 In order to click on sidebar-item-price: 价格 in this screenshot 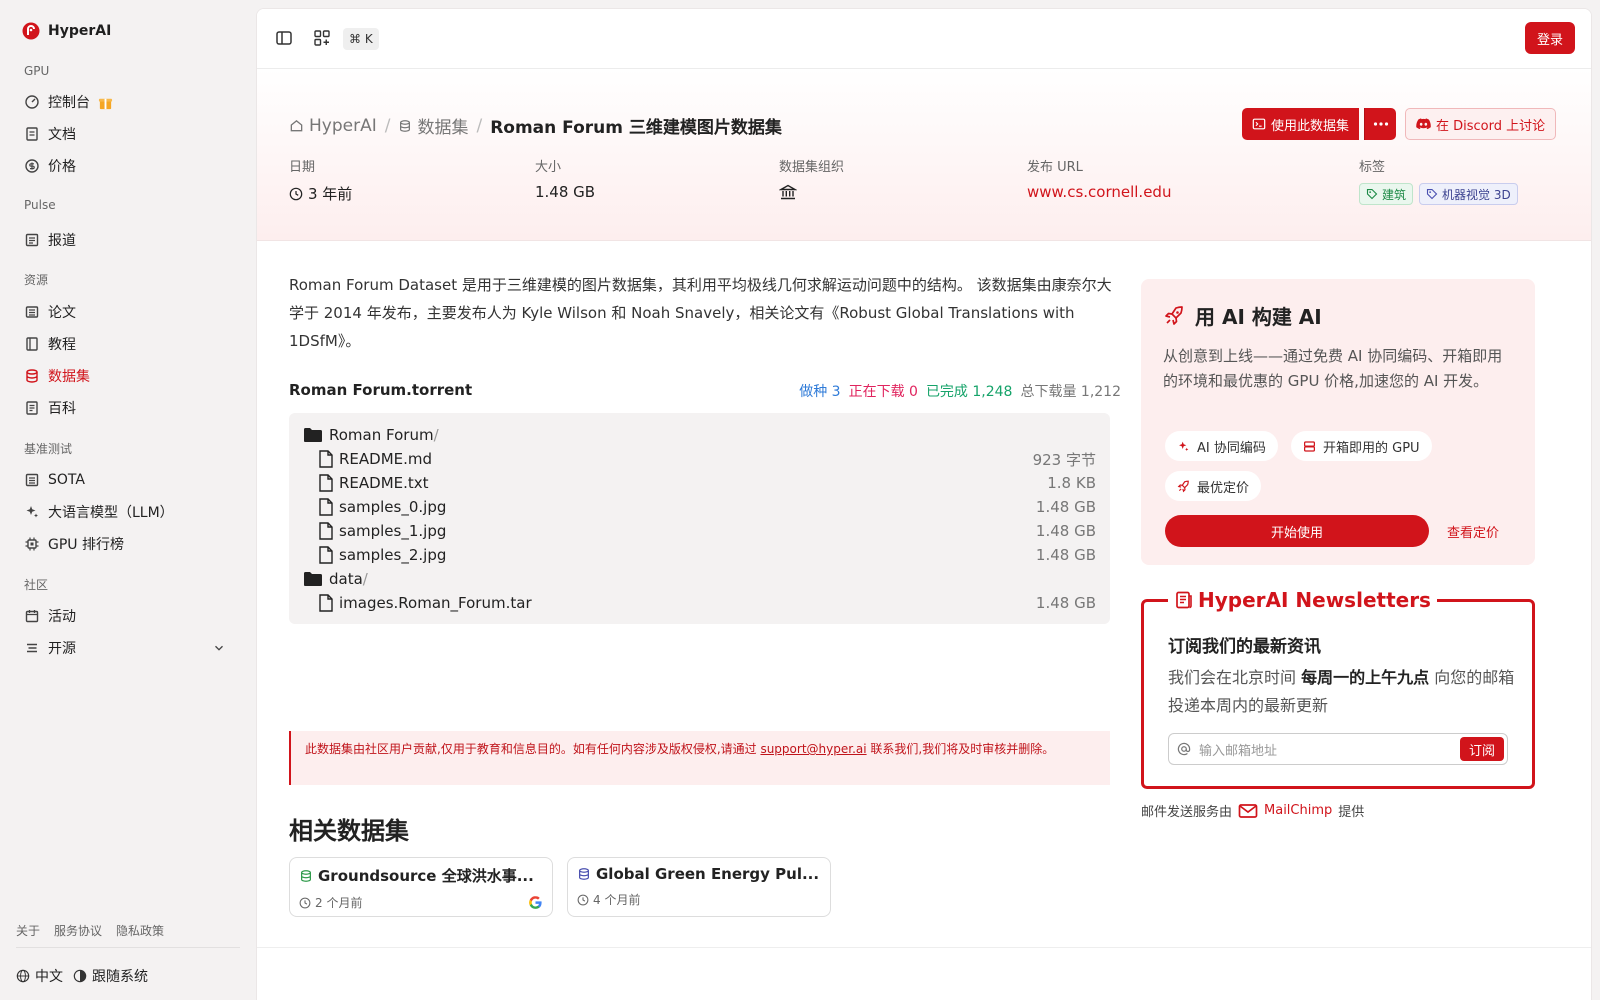, I will do `click(125, 166)`.